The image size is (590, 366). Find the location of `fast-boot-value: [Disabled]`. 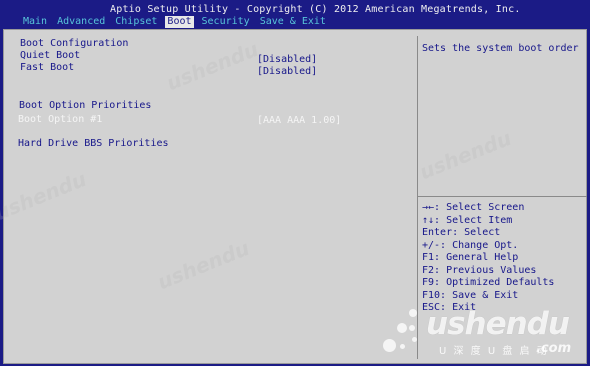

fast-boot-value: [Disabled] is located at coordinates (287, 72).